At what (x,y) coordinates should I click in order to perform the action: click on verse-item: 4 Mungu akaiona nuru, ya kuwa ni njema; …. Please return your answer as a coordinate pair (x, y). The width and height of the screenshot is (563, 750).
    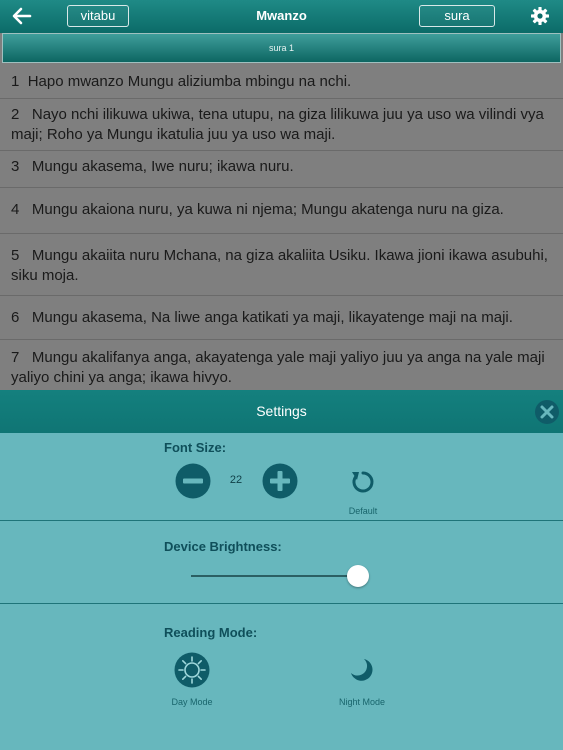
    Looking at the image, I should click on (281, 211).